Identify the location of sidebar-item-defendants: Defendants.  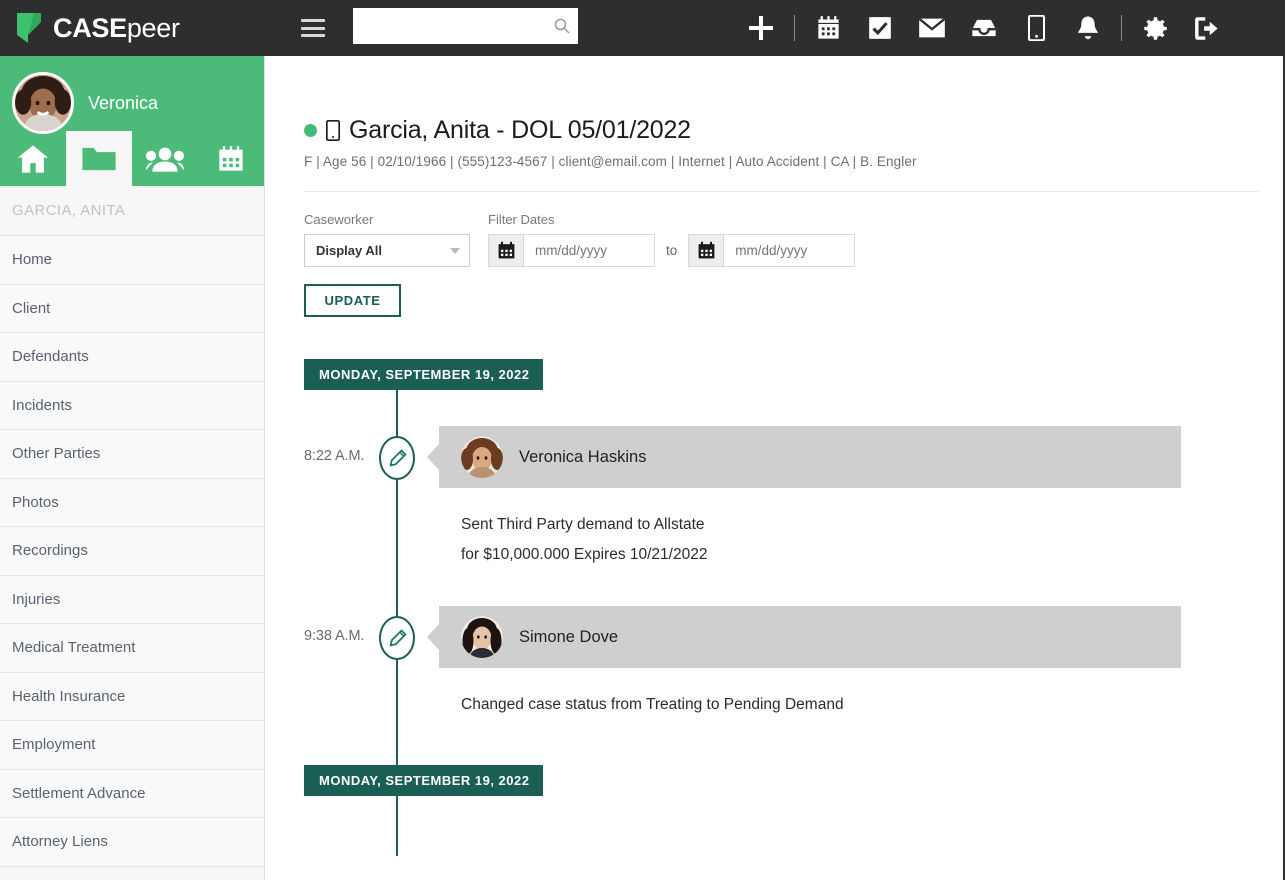
(132, 357).